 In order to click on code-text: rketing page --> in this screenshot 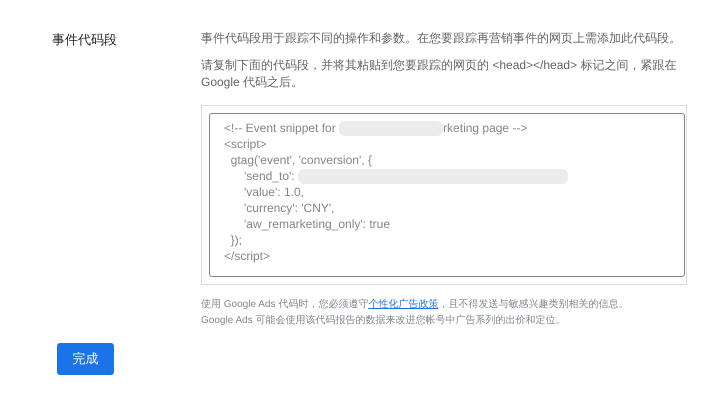, I will do `click(485, 128)`.